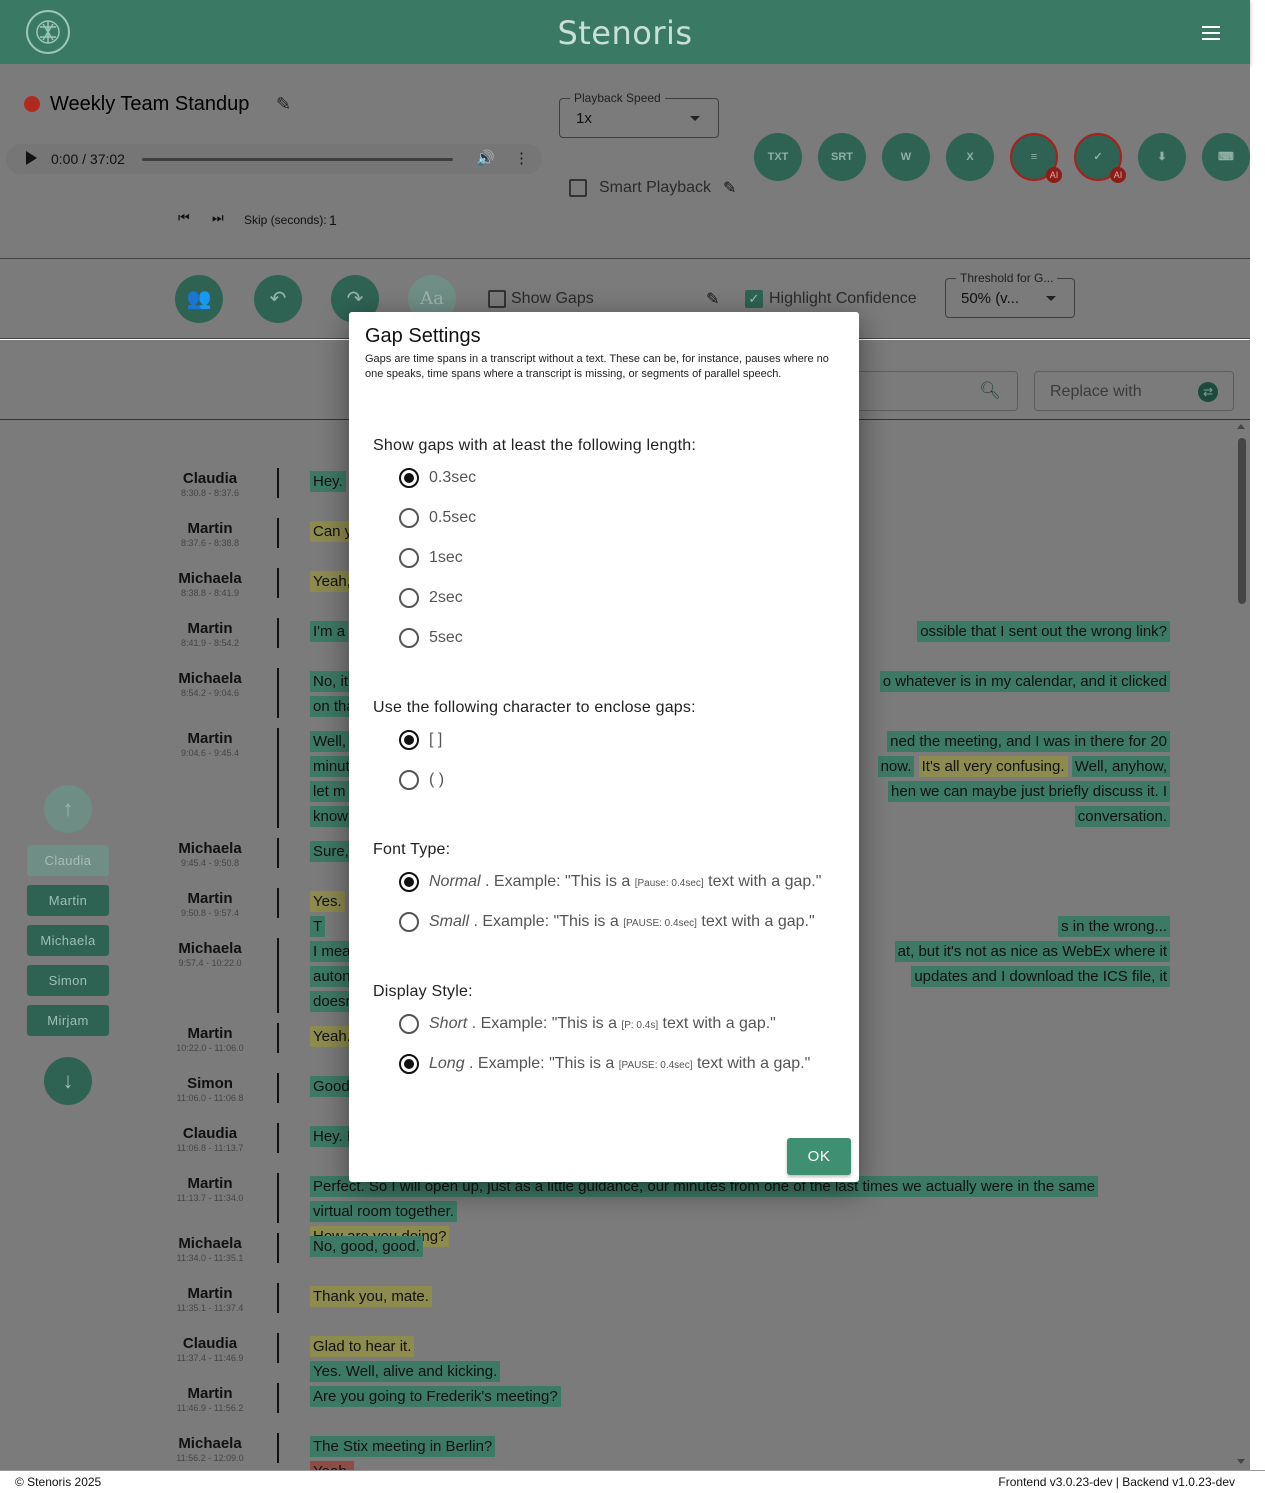 The image size is (1265, 1493). Describe the element at coordinates (712, 299) in the screenshot. I see `gap-settings-edit-icon: ✎` at that location.